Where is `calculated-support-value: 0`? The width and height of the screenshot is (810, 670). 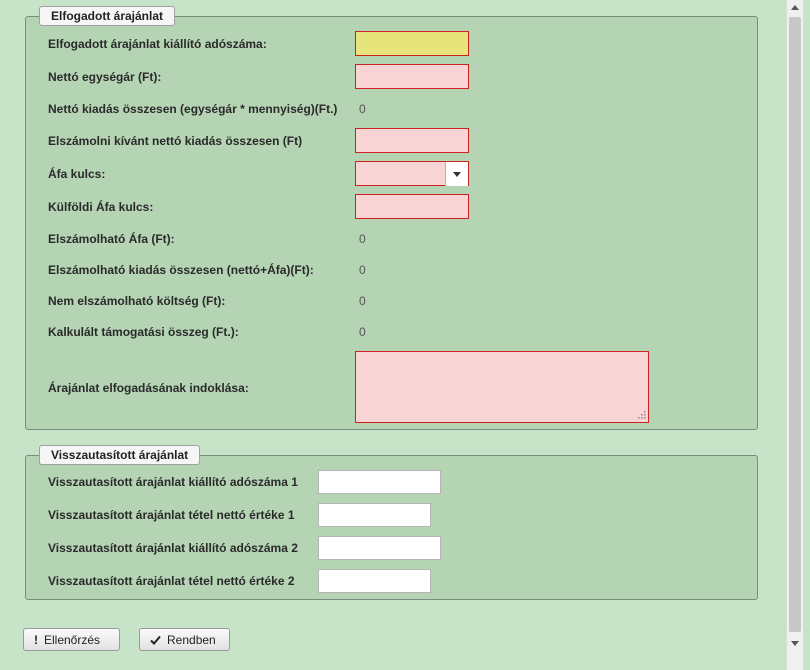 calculated-support-value: 0 is located at coordinates (362, 332).